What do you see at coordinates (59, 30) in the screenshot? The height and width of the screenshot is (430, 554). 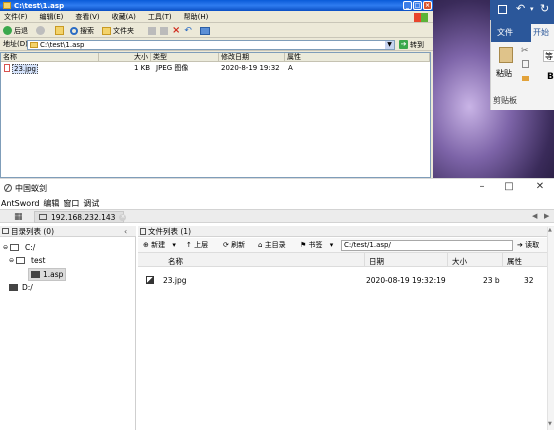 I see `up-folder-icon` at bounding box center [59, 30].